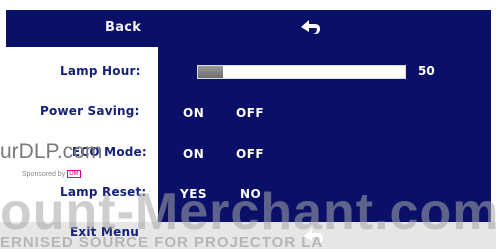 Image resolution: width=496 pixels, height=251 pixels. I want to click on back-label: Back, so click(123, 27).